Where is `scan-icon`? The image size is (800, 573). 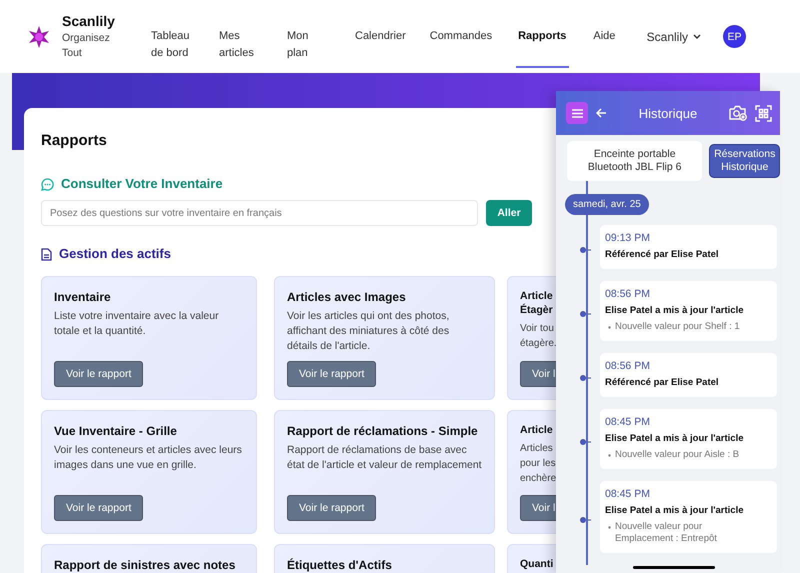 scan-icon is located at coordinates (763, 113).